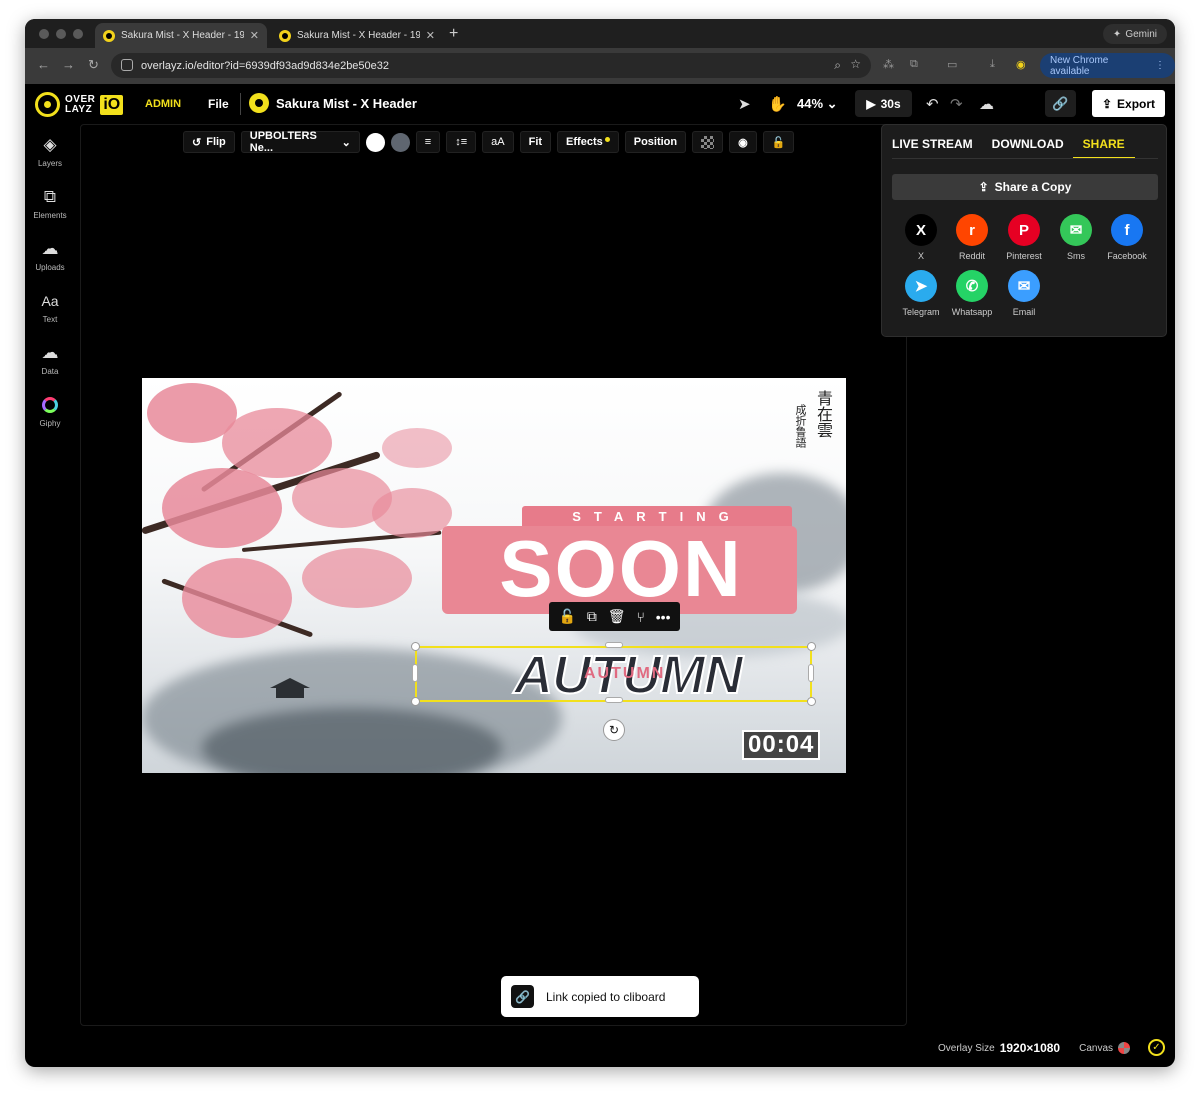 The width and height of the screenshot is (1200, 1098). I want to click on share-x: X X, so click(921, 237).